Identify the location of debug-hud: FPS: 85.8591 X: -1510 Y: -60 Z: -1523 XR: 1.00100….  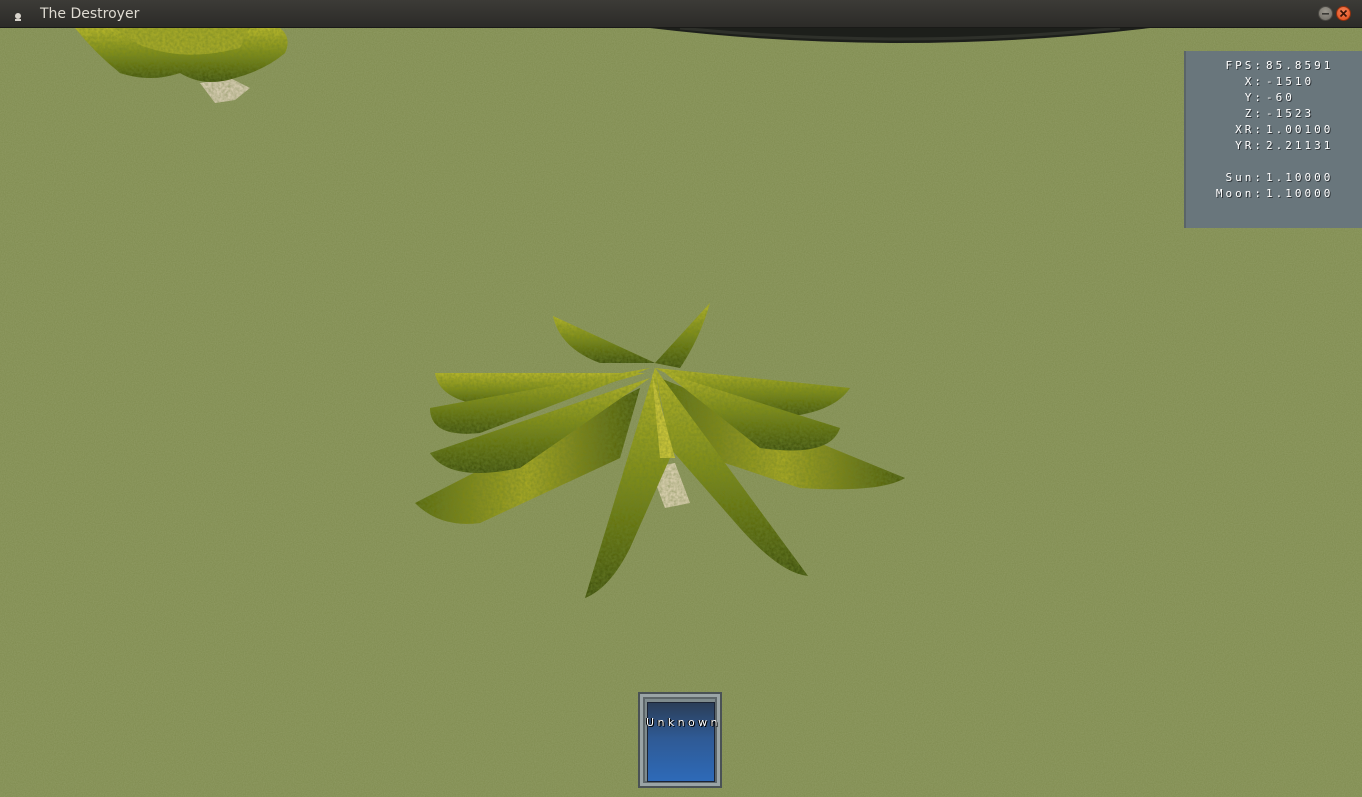
(1273, 139).